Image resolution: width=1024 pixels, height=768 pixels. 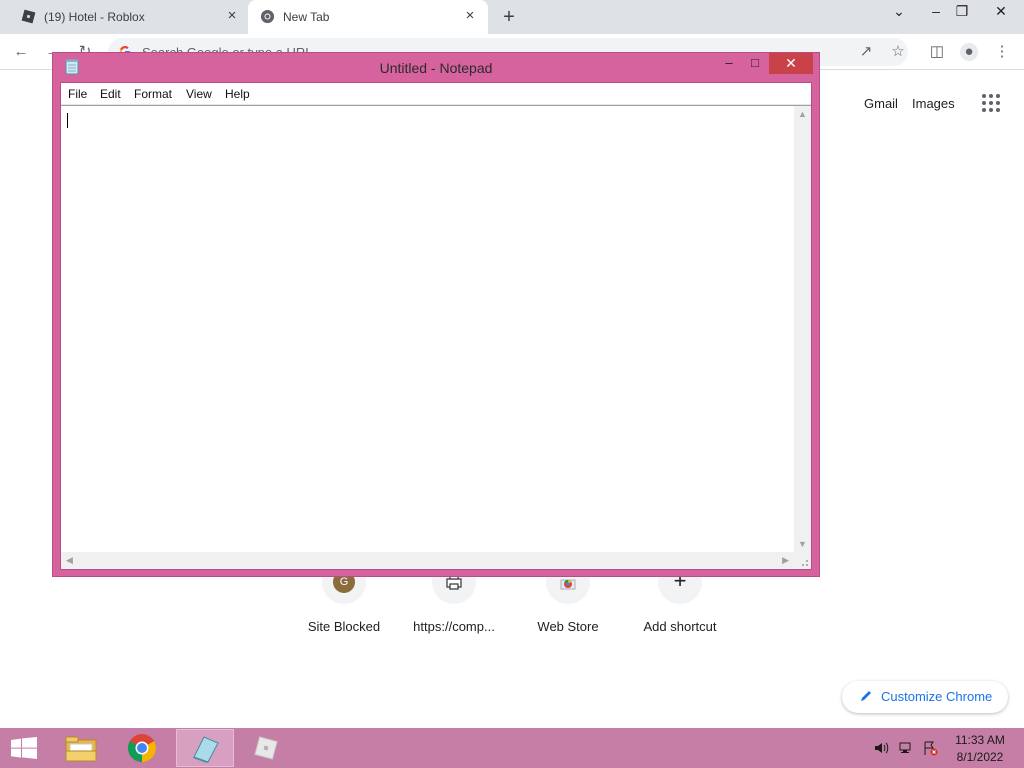 What do you see at coordinates (802, 114) in the screenshot?
I see `scroll-up-arrow-icon: ▲` at bounding box center [802, 114].